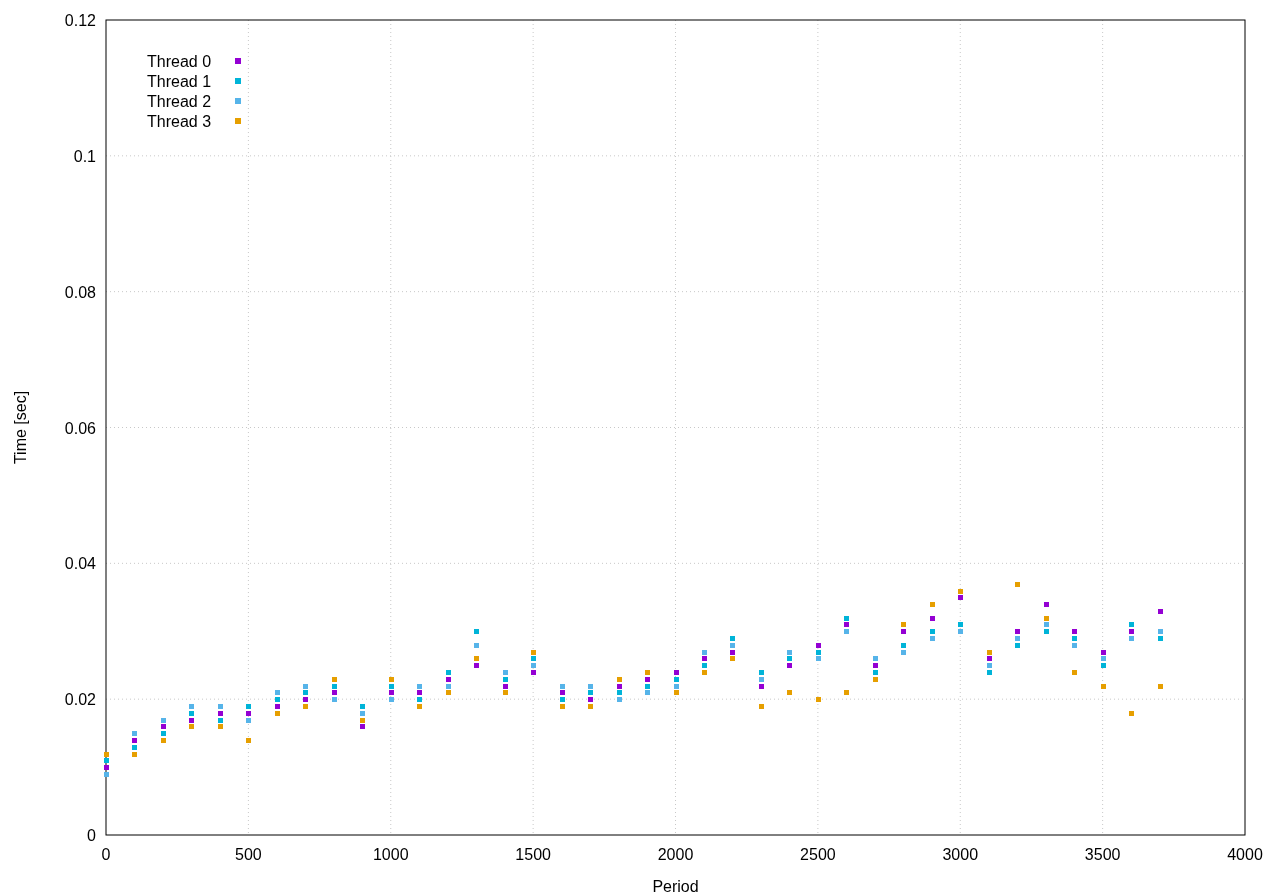 Image resolution: width=1280 pixels, height=896 pixels. What do you see at coordinates (179, 81) in the screenshot?
I see `legend-label: Thread 1` at bounding box center [179, 81].